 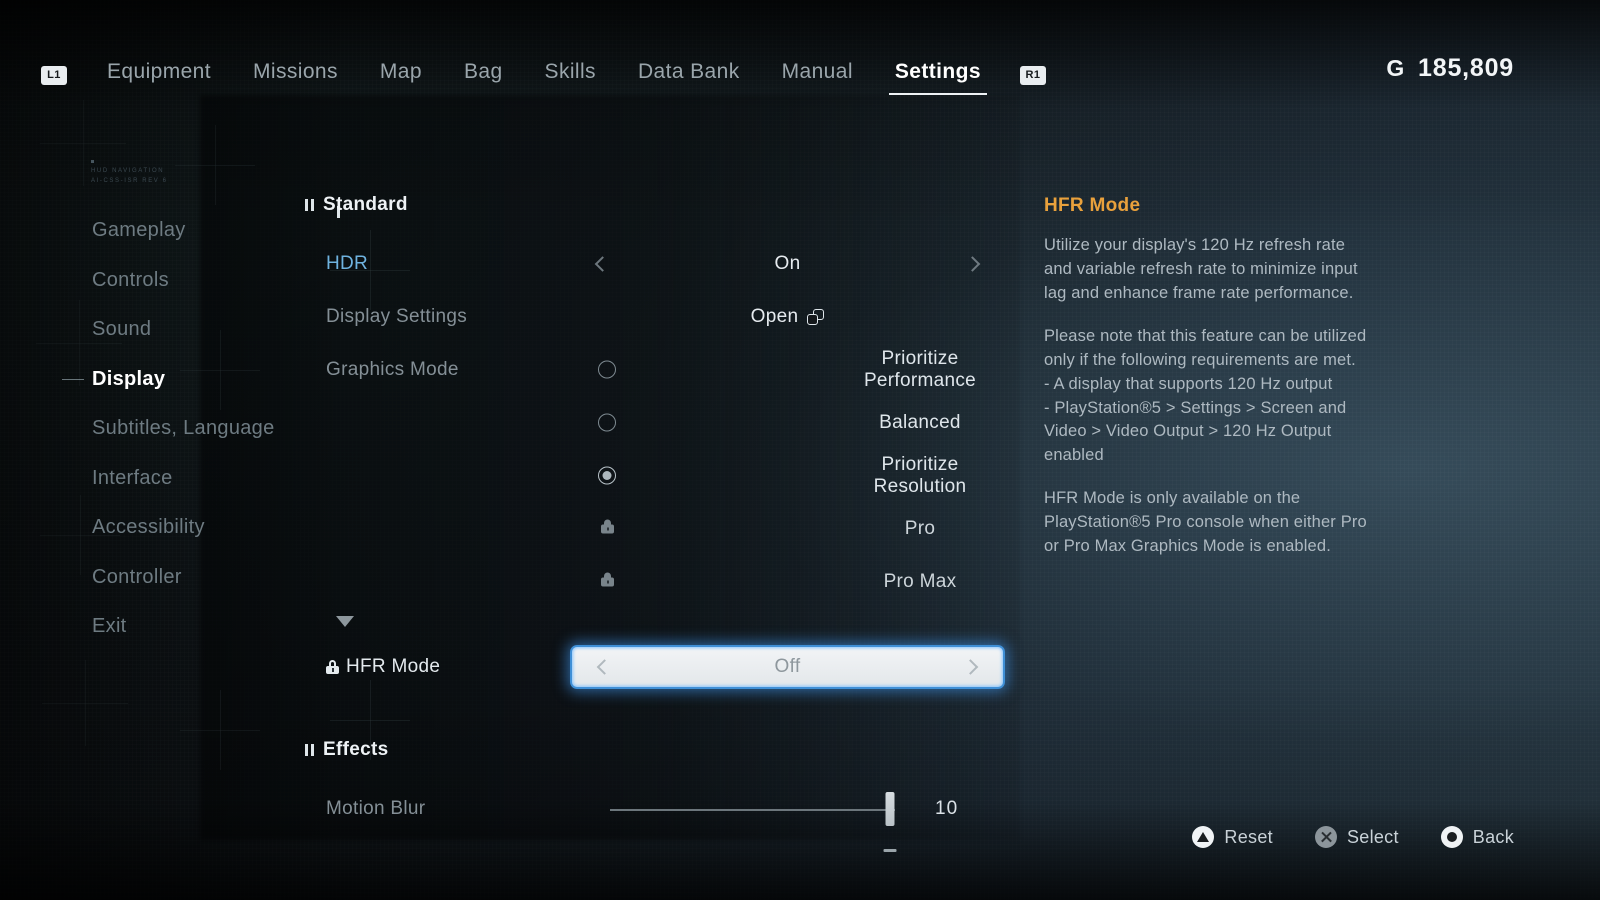 I want to click on option-row-graphics-mode-pro-max: Pro Max, so click(x=655, y=581).